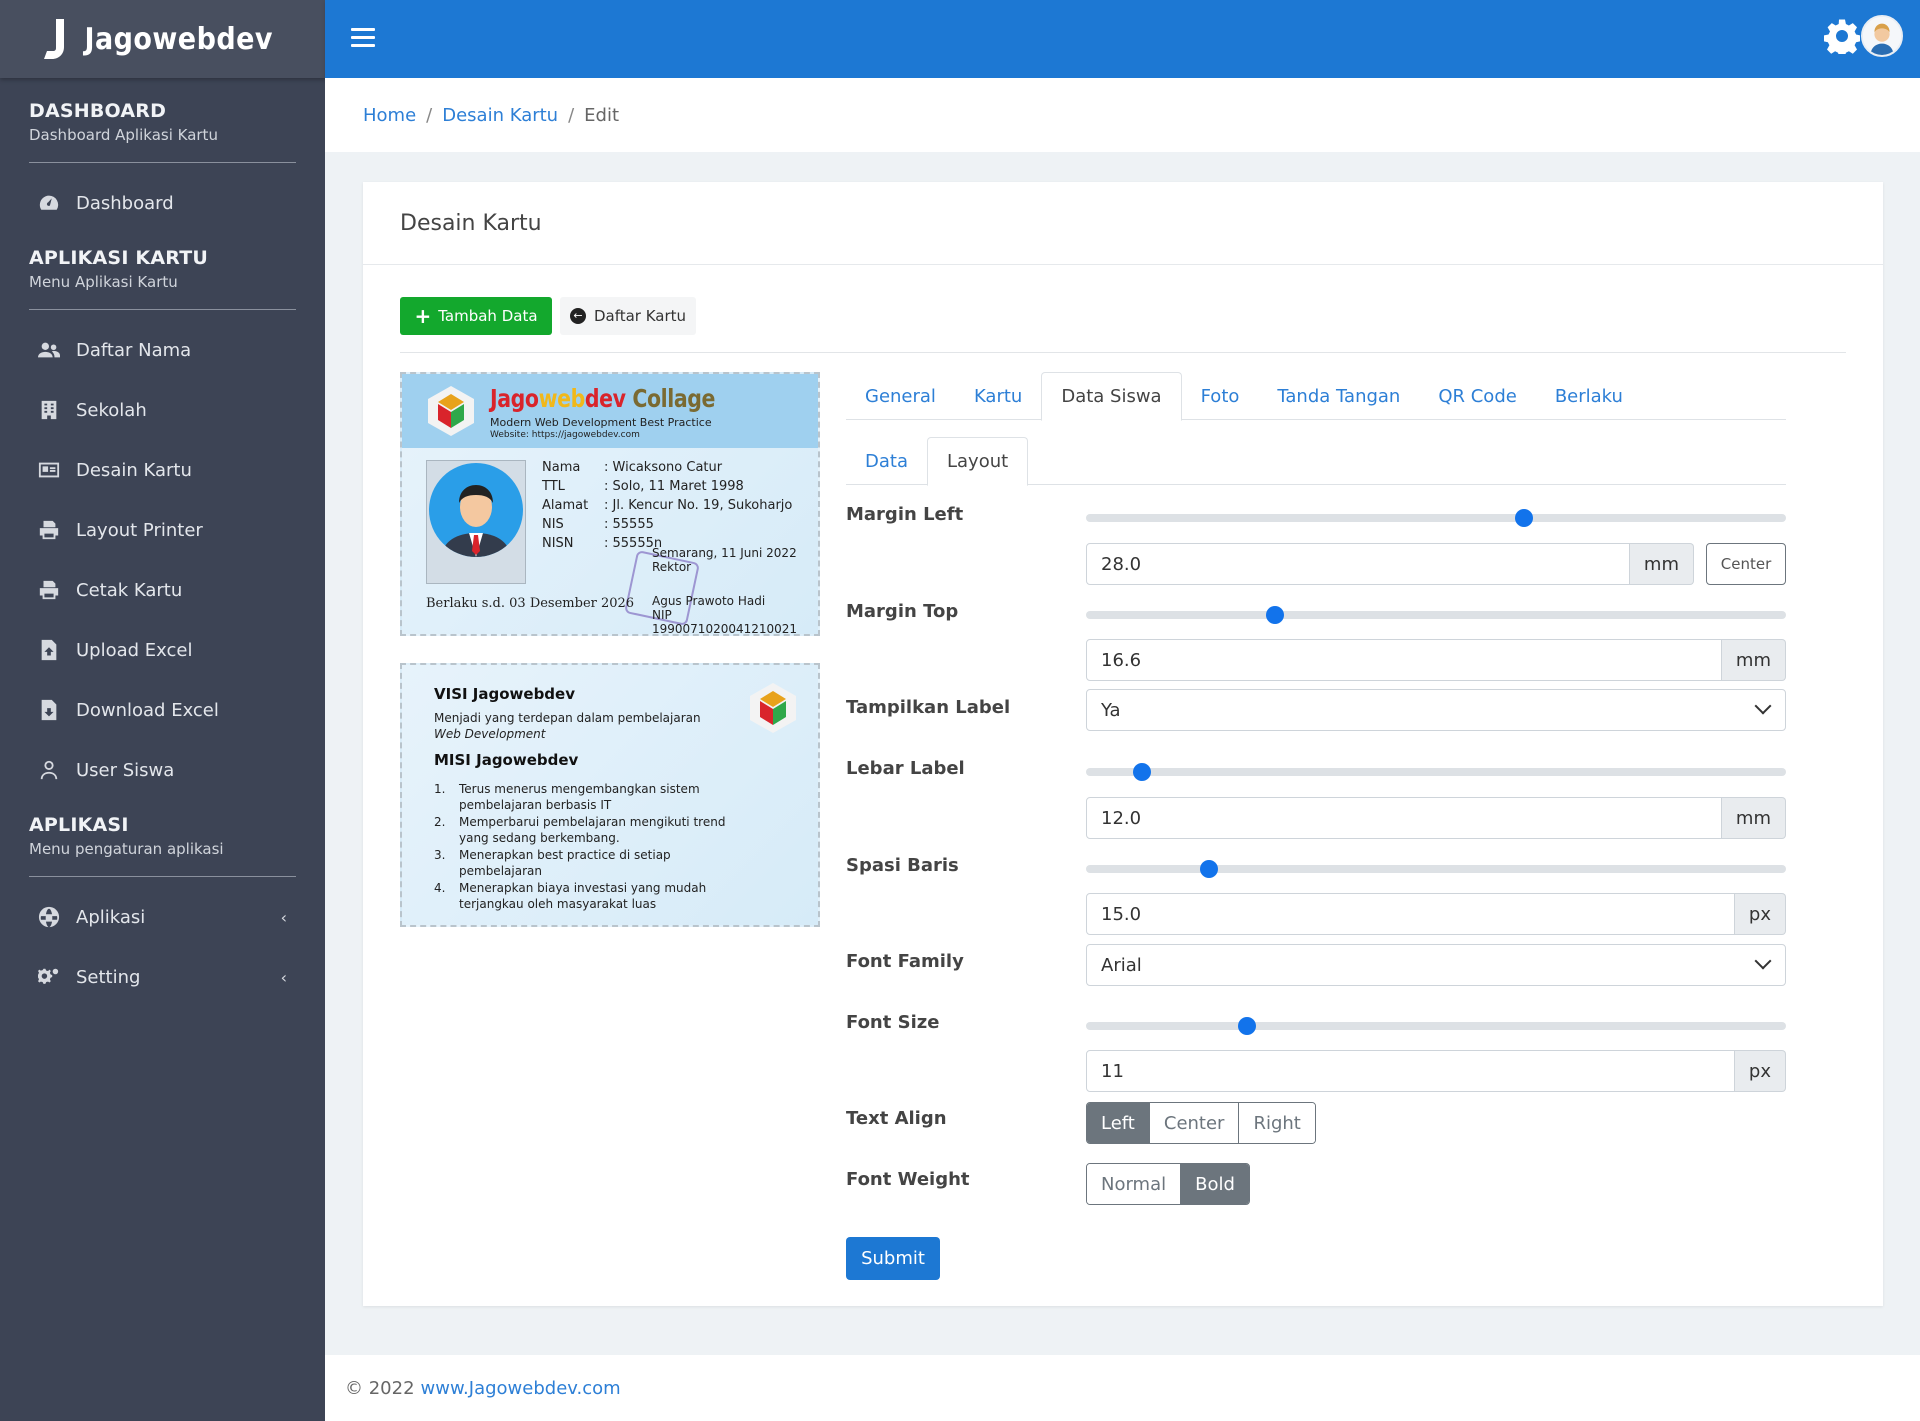 The width and height of the screenshot is (1920, 1421). Describe the element at coordinates (603, 398) in the screenshot. I see `college-name: Jagowebdev Collage` at that location.